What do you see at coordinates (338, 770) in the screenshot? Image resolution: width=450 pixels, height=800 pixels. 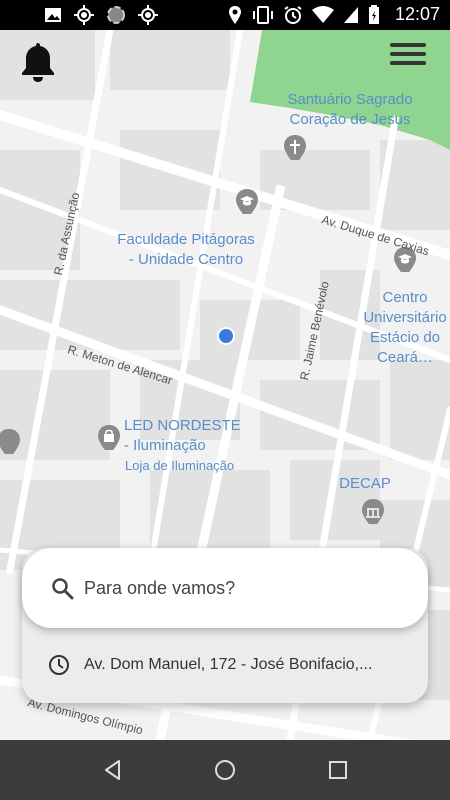 I see `recents-square-icon` at bounding box center [338, 770].